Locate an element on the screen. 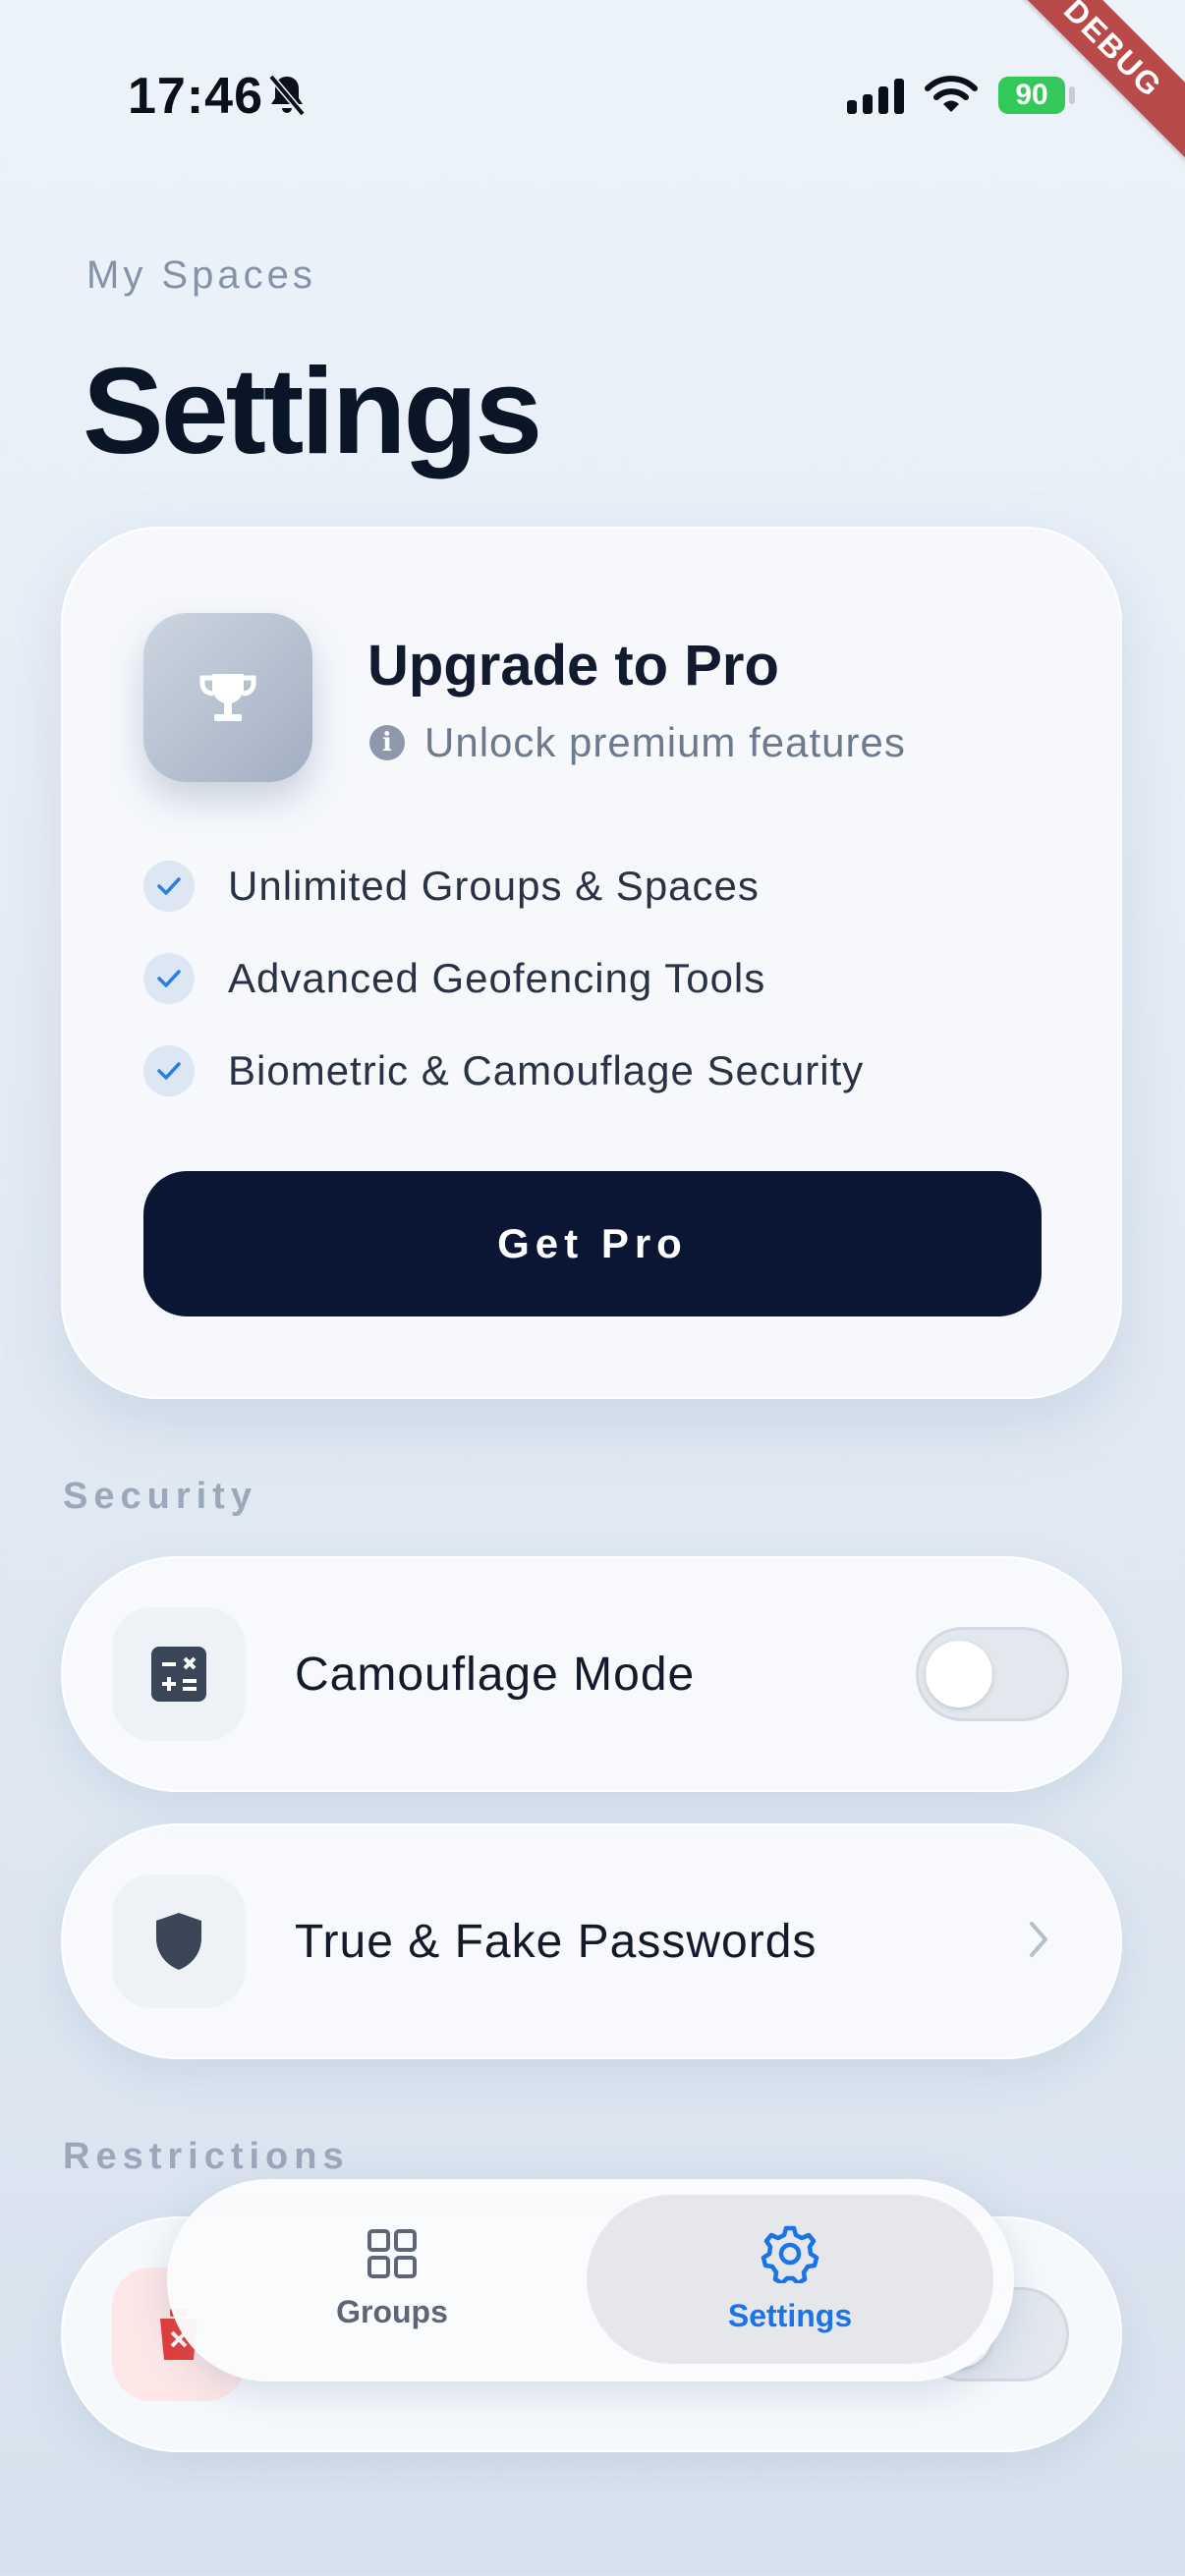 The height and width of the screenshot is (2576, 1185). camouflage-mode-toggle is located at coordinates (993, 1674).